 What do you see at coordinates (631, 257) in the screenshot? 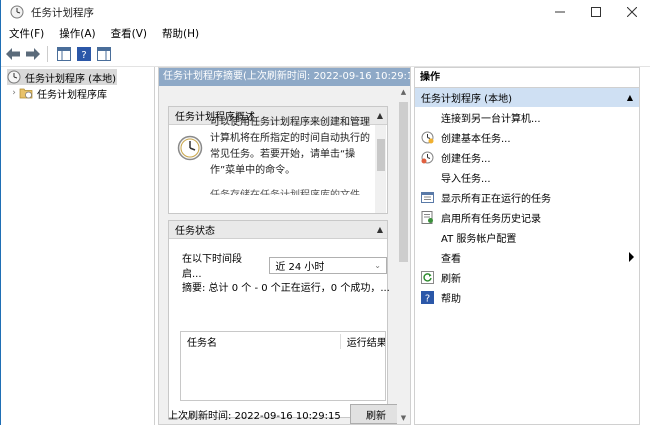
I see `submenu-arrow-icon` at bounding box center [631, 257].